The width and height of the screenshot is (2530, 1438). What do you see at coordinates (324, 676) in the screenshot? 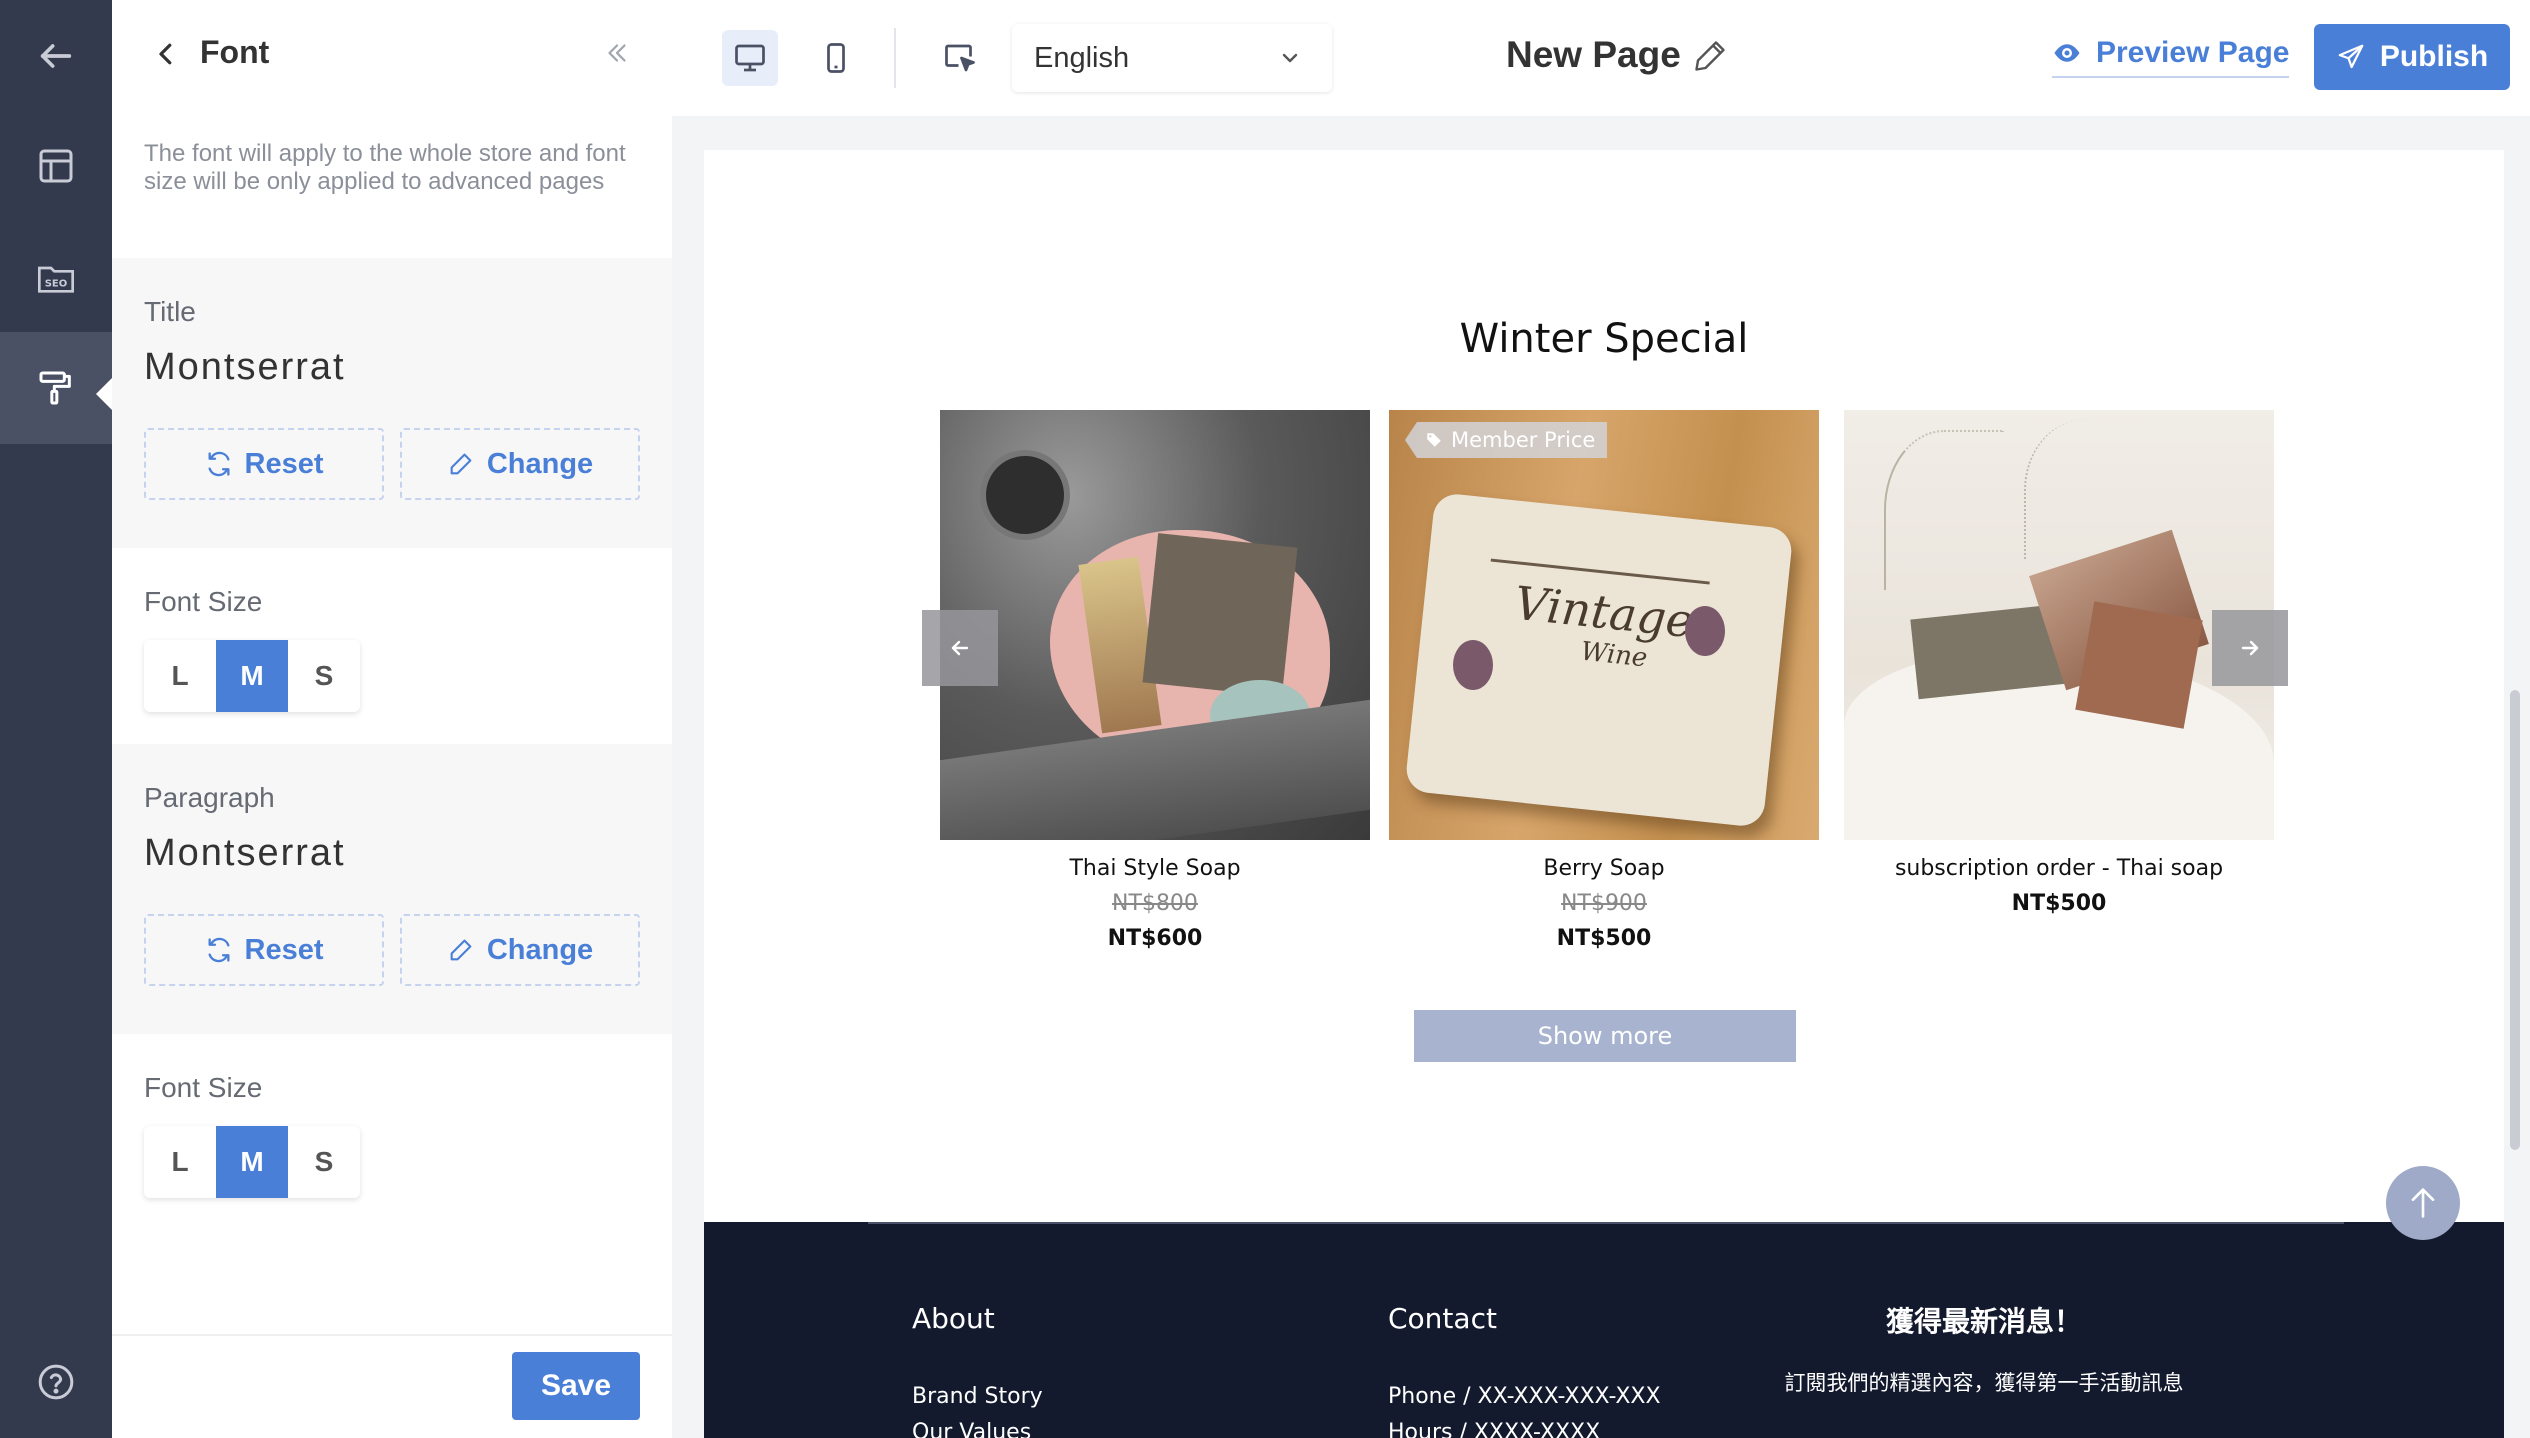
I see `title-size-s: S` at bounding box center [324, 676].